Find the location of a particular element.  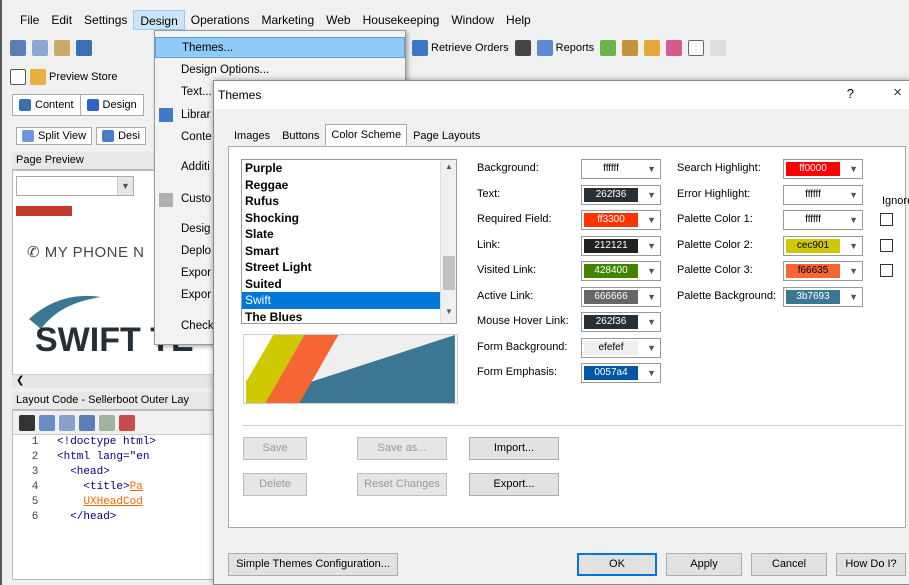

scrollbar-thumb is located at coordinates (449, 273).